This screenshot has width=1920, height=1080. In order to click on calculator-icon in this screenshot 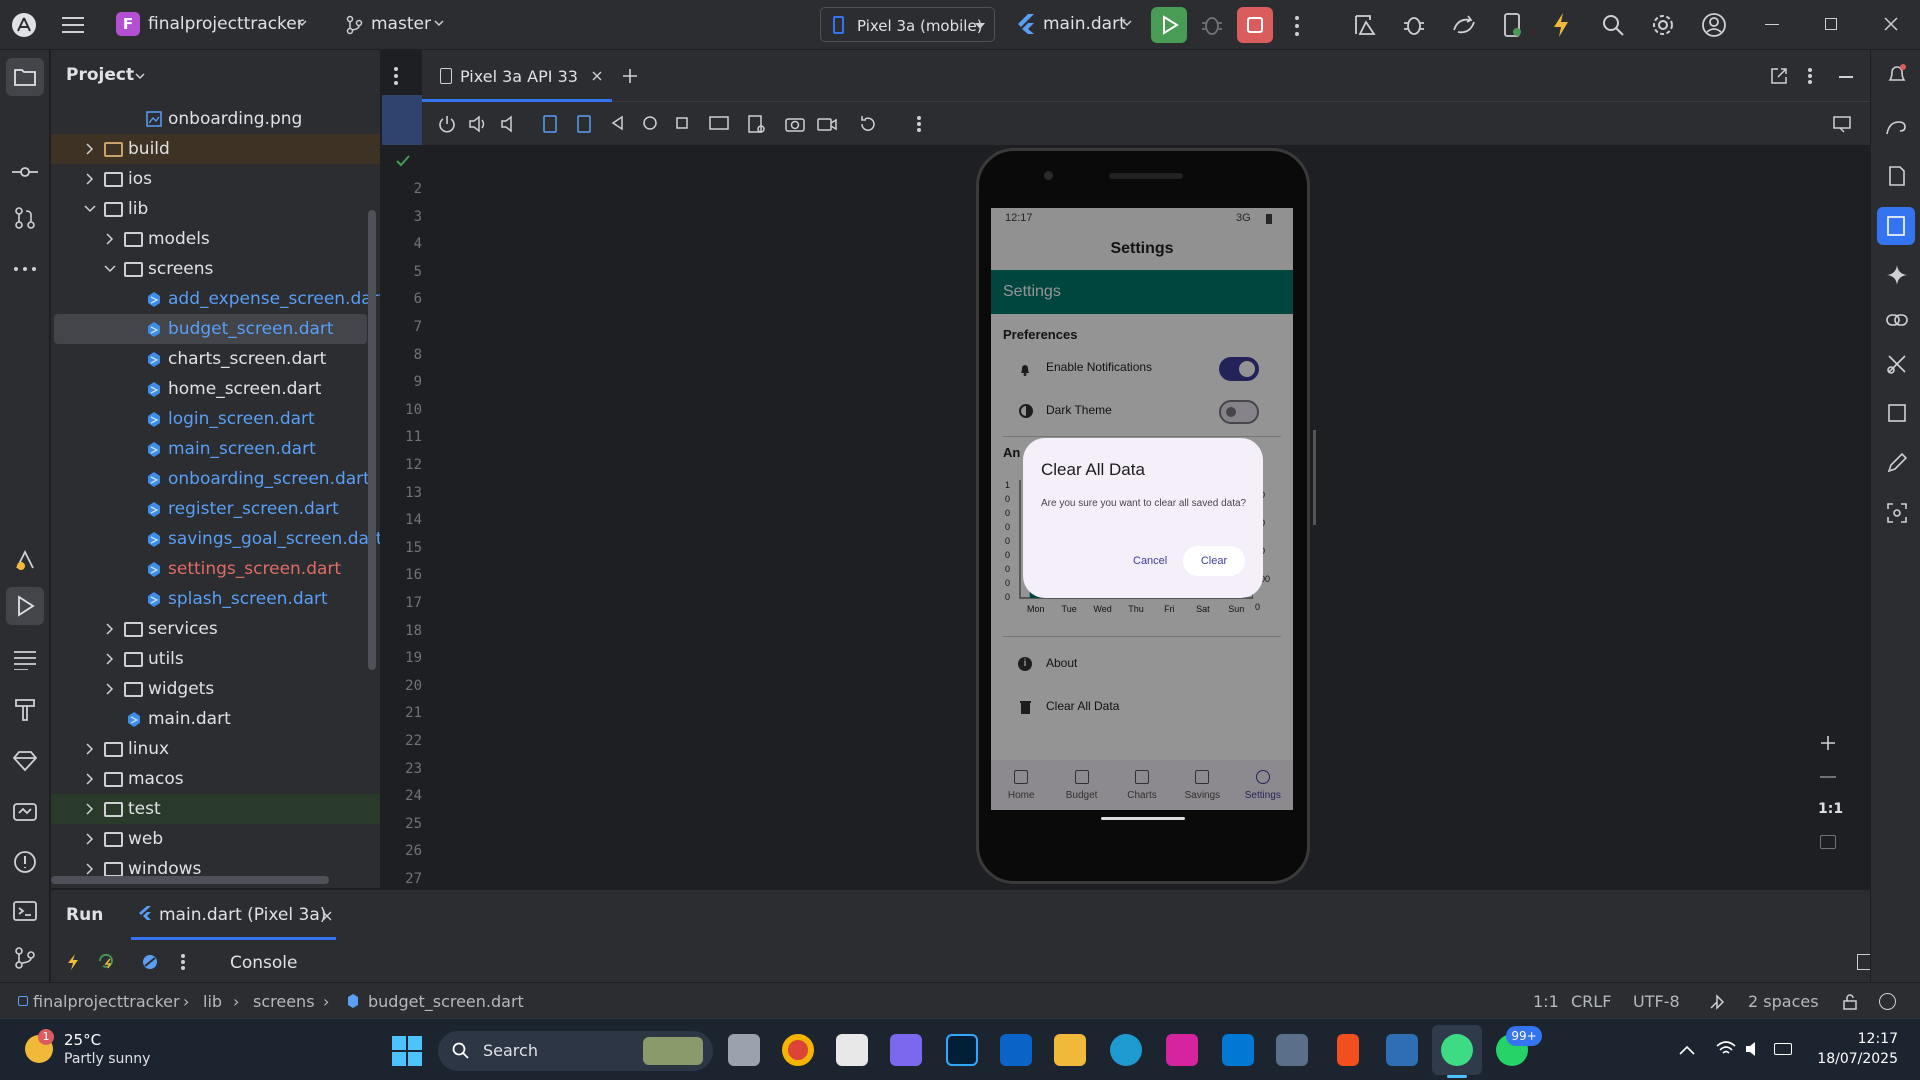, I will do `click(1292, 1050)`.